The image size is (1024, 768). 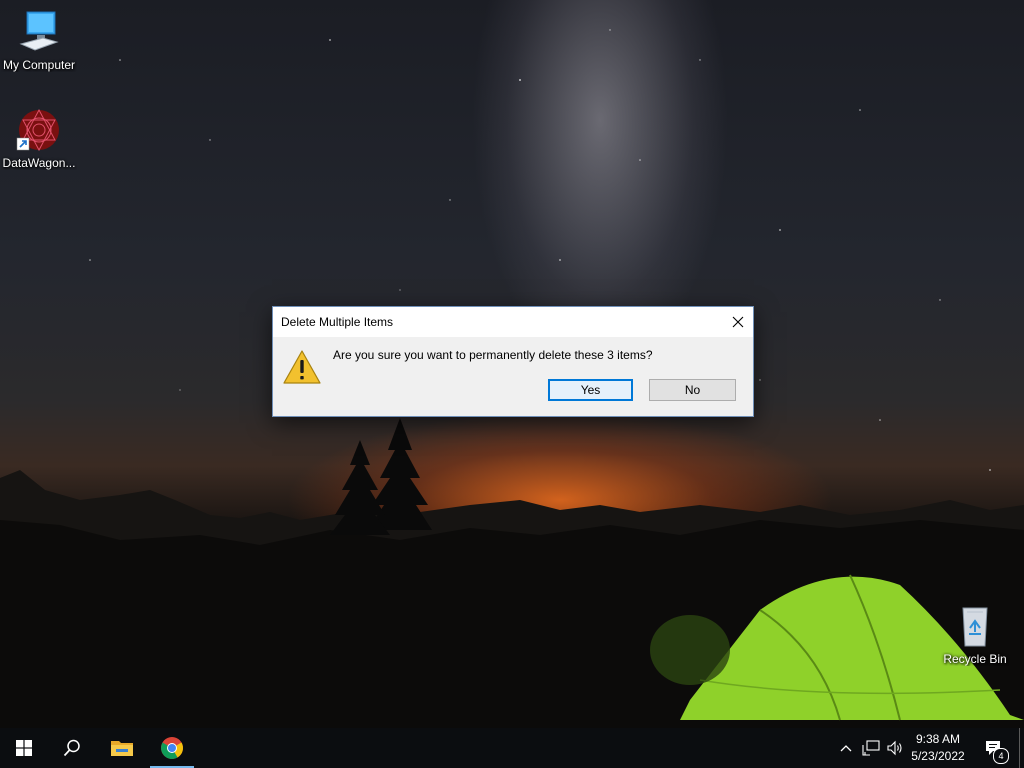 I want to click on search-icon, so click(x=71, y=748).